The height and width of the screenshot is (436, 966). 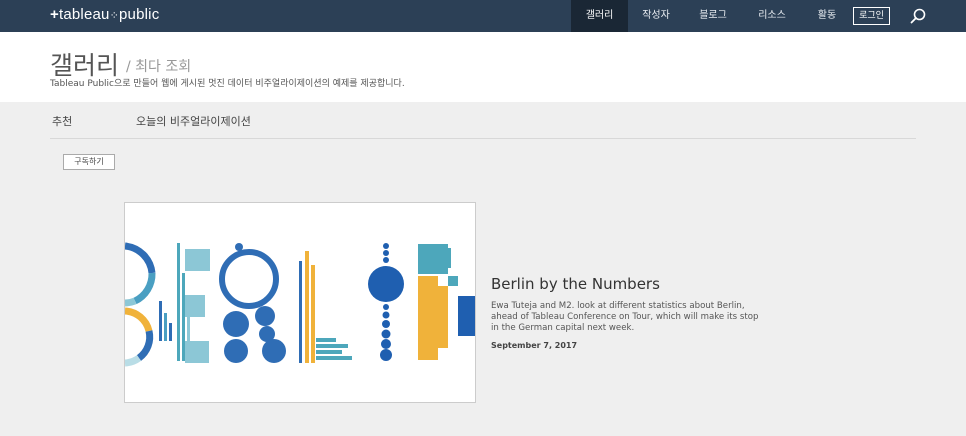 I want to click on nav-authors: 작성자, so click(x=656, y=16).